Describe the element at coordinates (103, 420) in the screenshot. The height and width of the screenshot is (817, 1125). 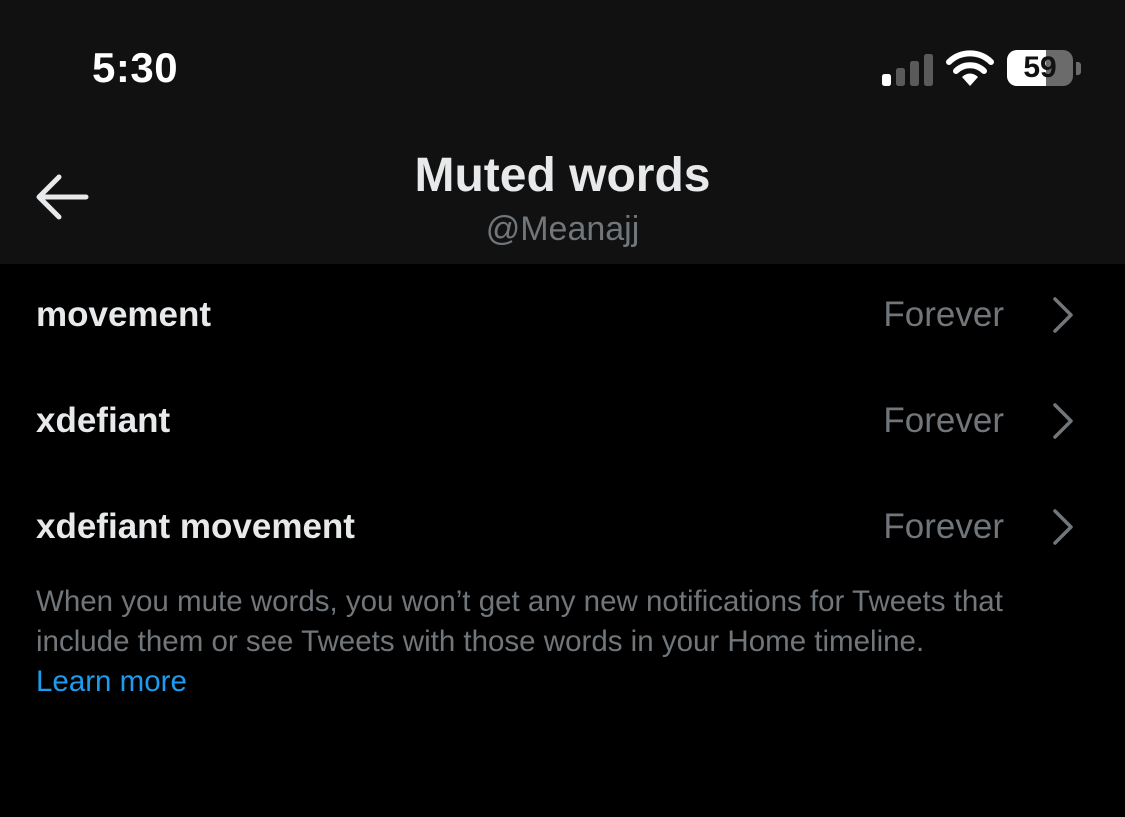
I see `muted-word: xdefiant` at that location.